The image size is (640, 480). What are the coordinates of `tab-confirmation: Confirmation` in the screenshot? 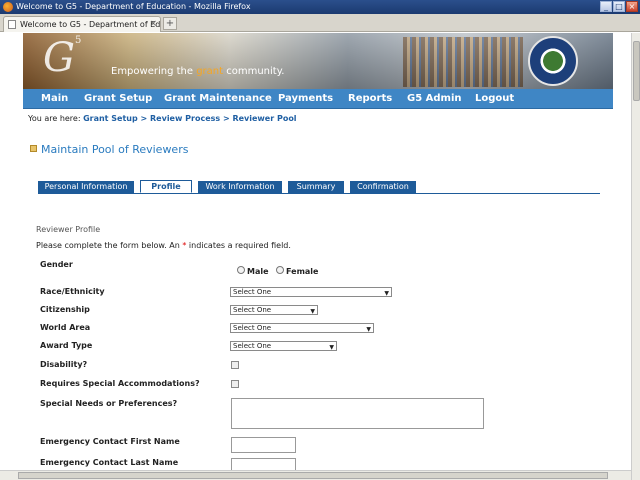 It's located at (383, 187).